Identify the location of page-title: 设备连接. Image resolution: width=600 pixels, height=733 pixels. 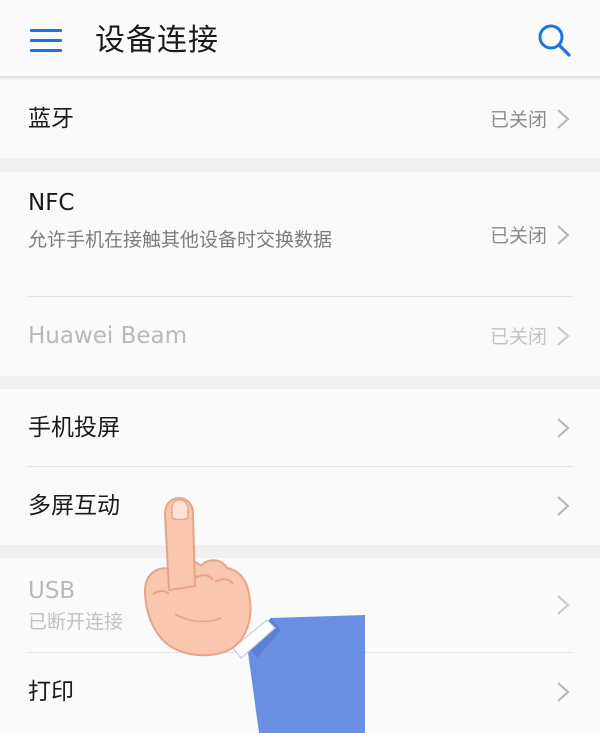
(157, 40).